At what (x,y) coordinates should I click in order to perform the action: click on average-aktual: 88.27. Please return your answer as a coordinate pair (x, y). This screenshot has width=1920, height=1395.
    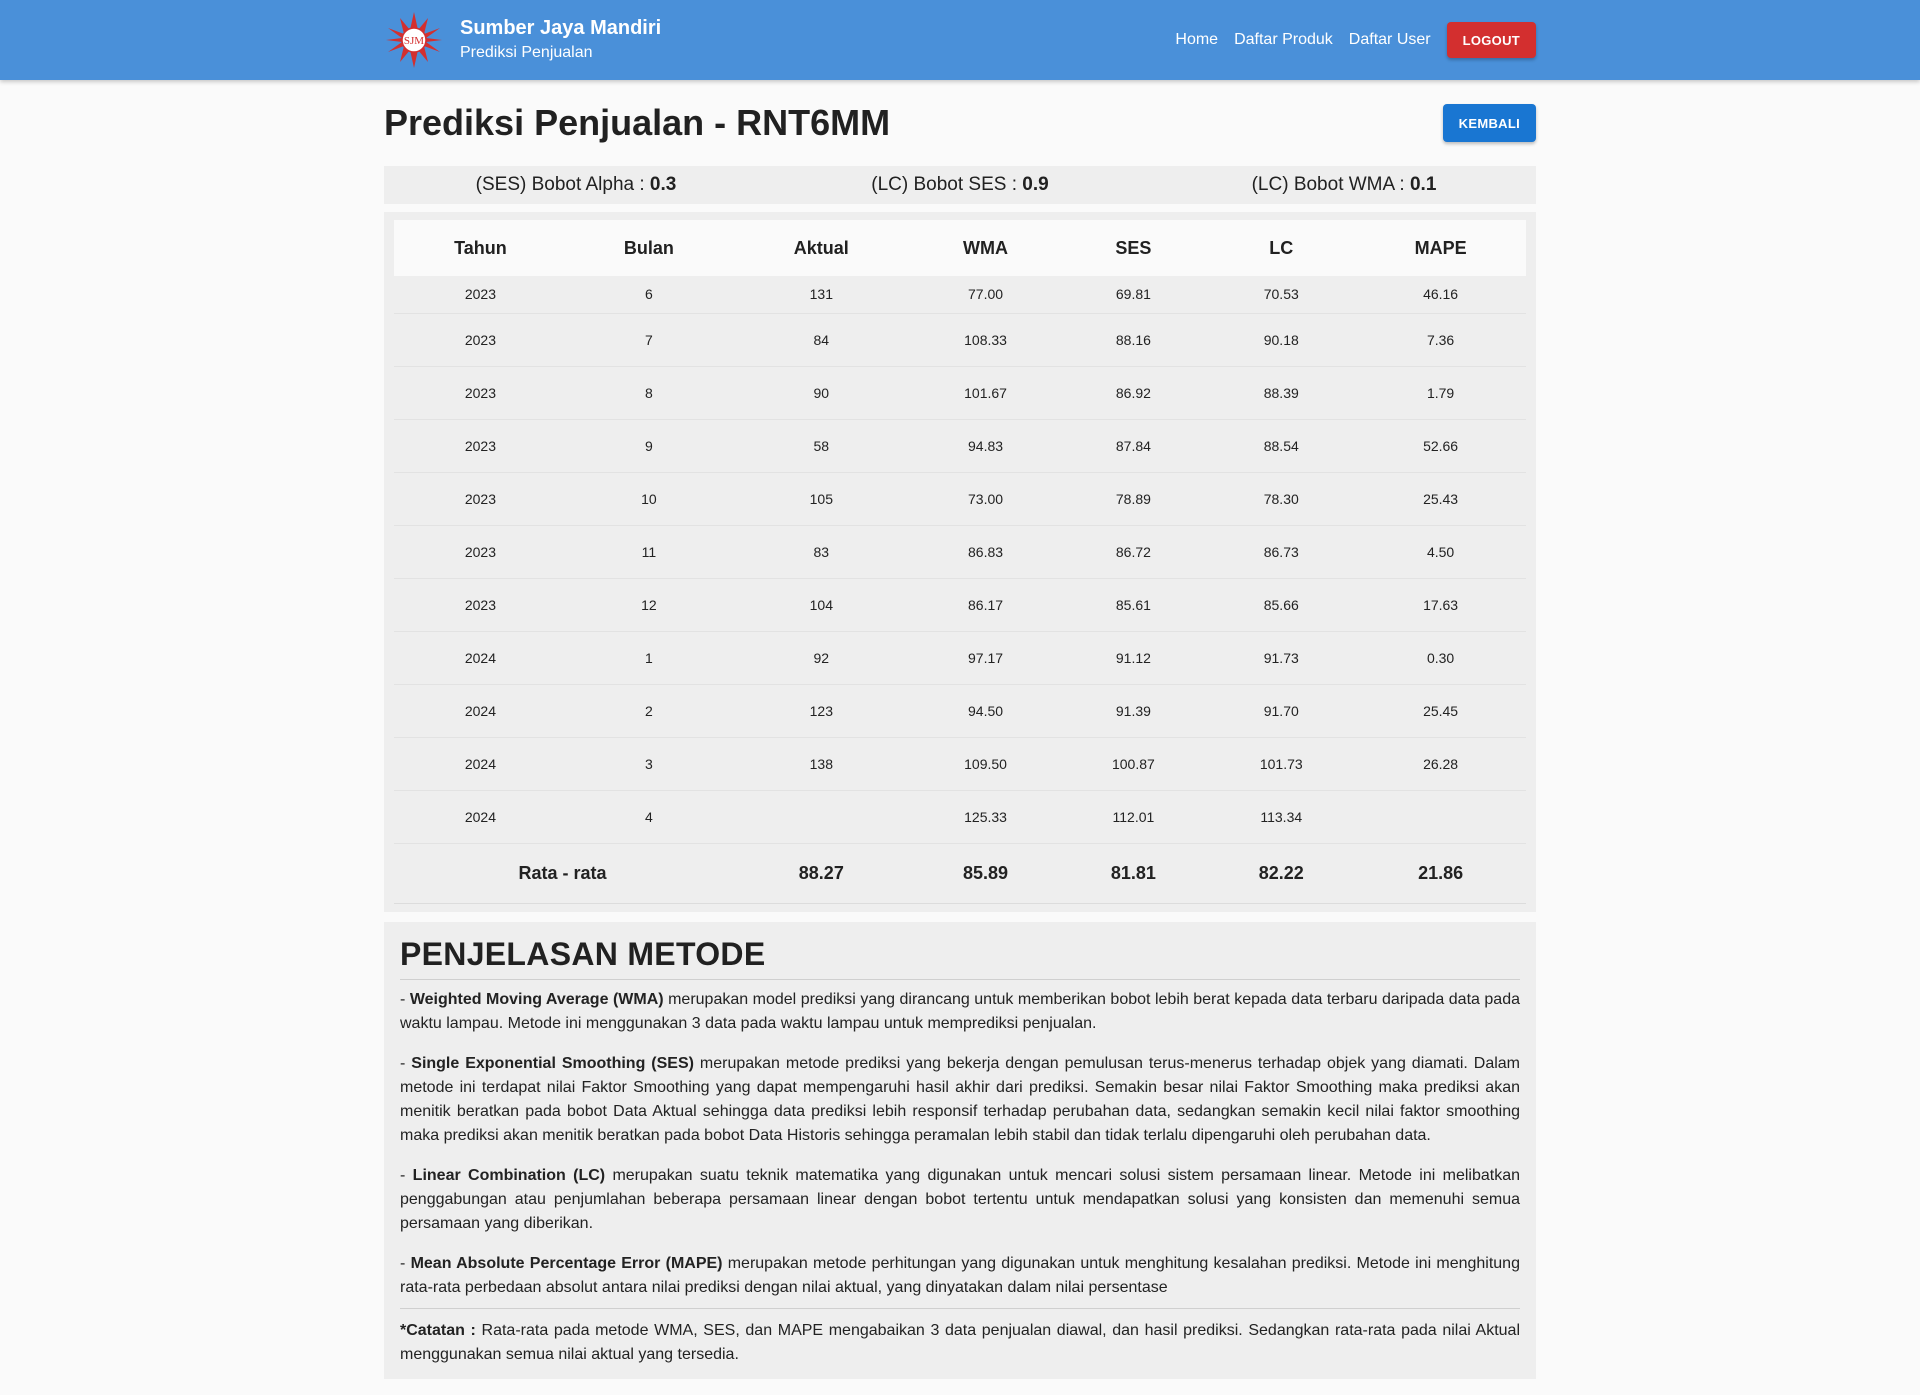
    Looking at the image, I should click on (821, 873).